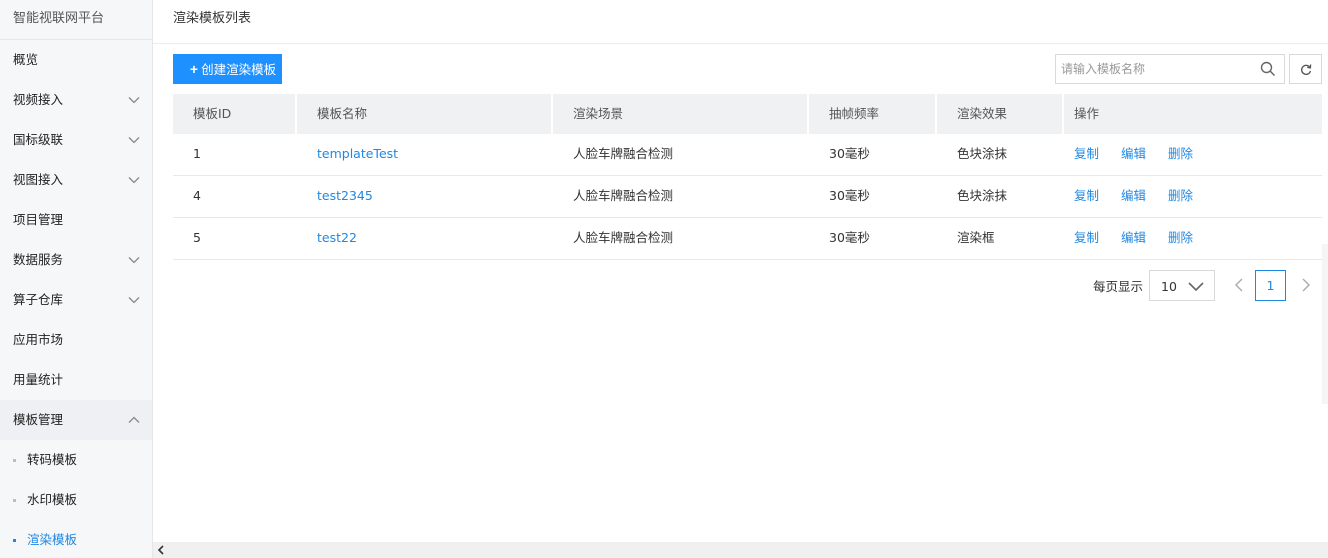  I want to click on scroll-left-icon, so click(161, 550).